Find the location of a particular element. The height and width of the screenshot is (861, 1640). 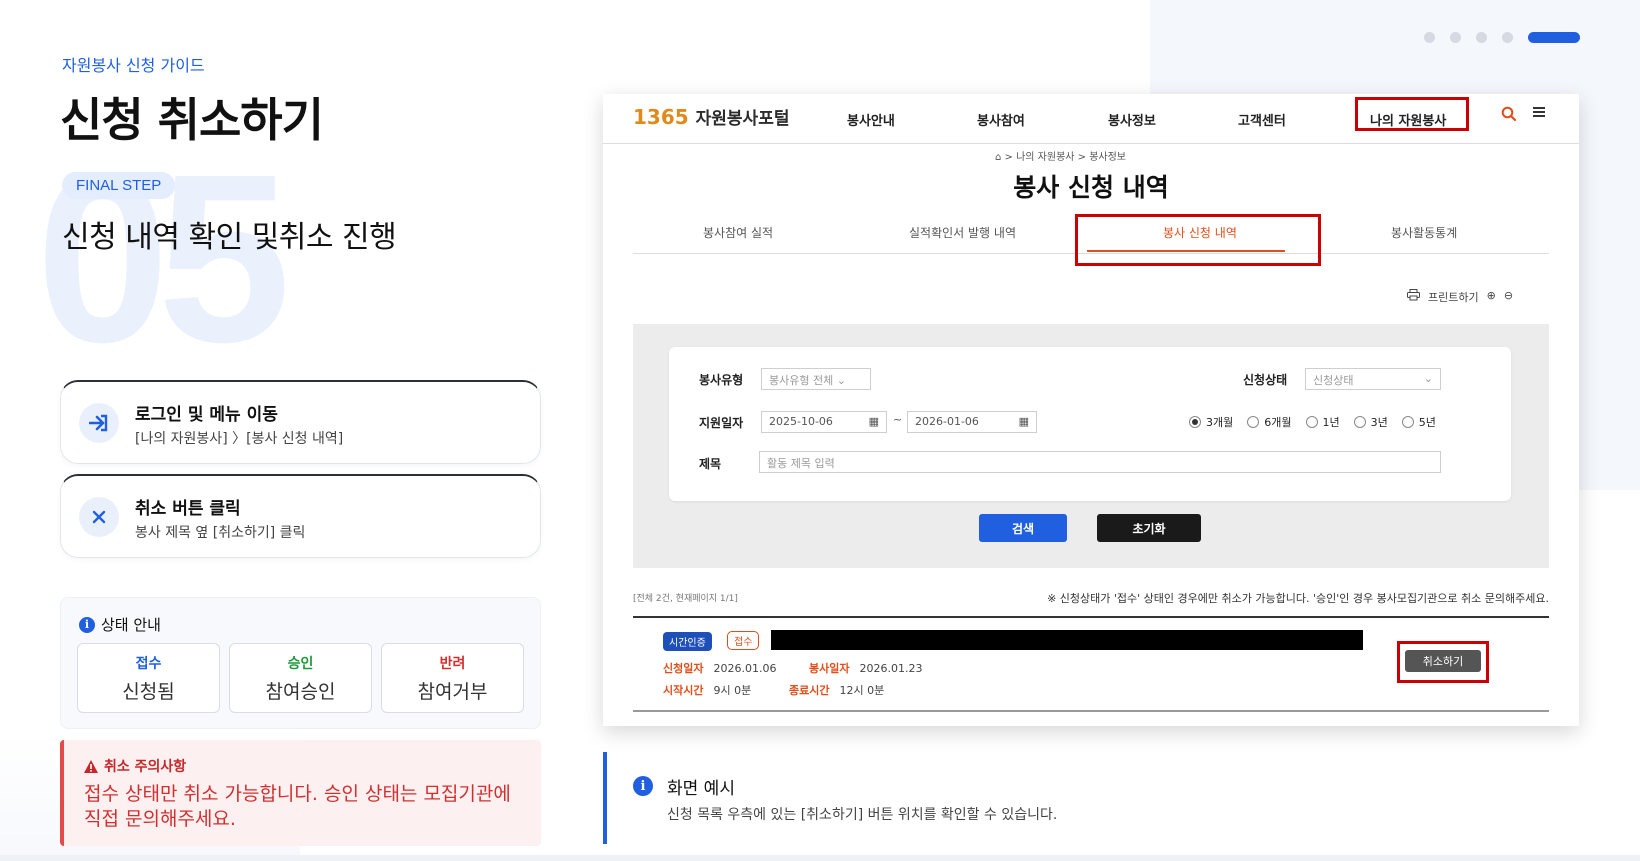

period-label: 6개월 is located at coordinates (1278, 422).